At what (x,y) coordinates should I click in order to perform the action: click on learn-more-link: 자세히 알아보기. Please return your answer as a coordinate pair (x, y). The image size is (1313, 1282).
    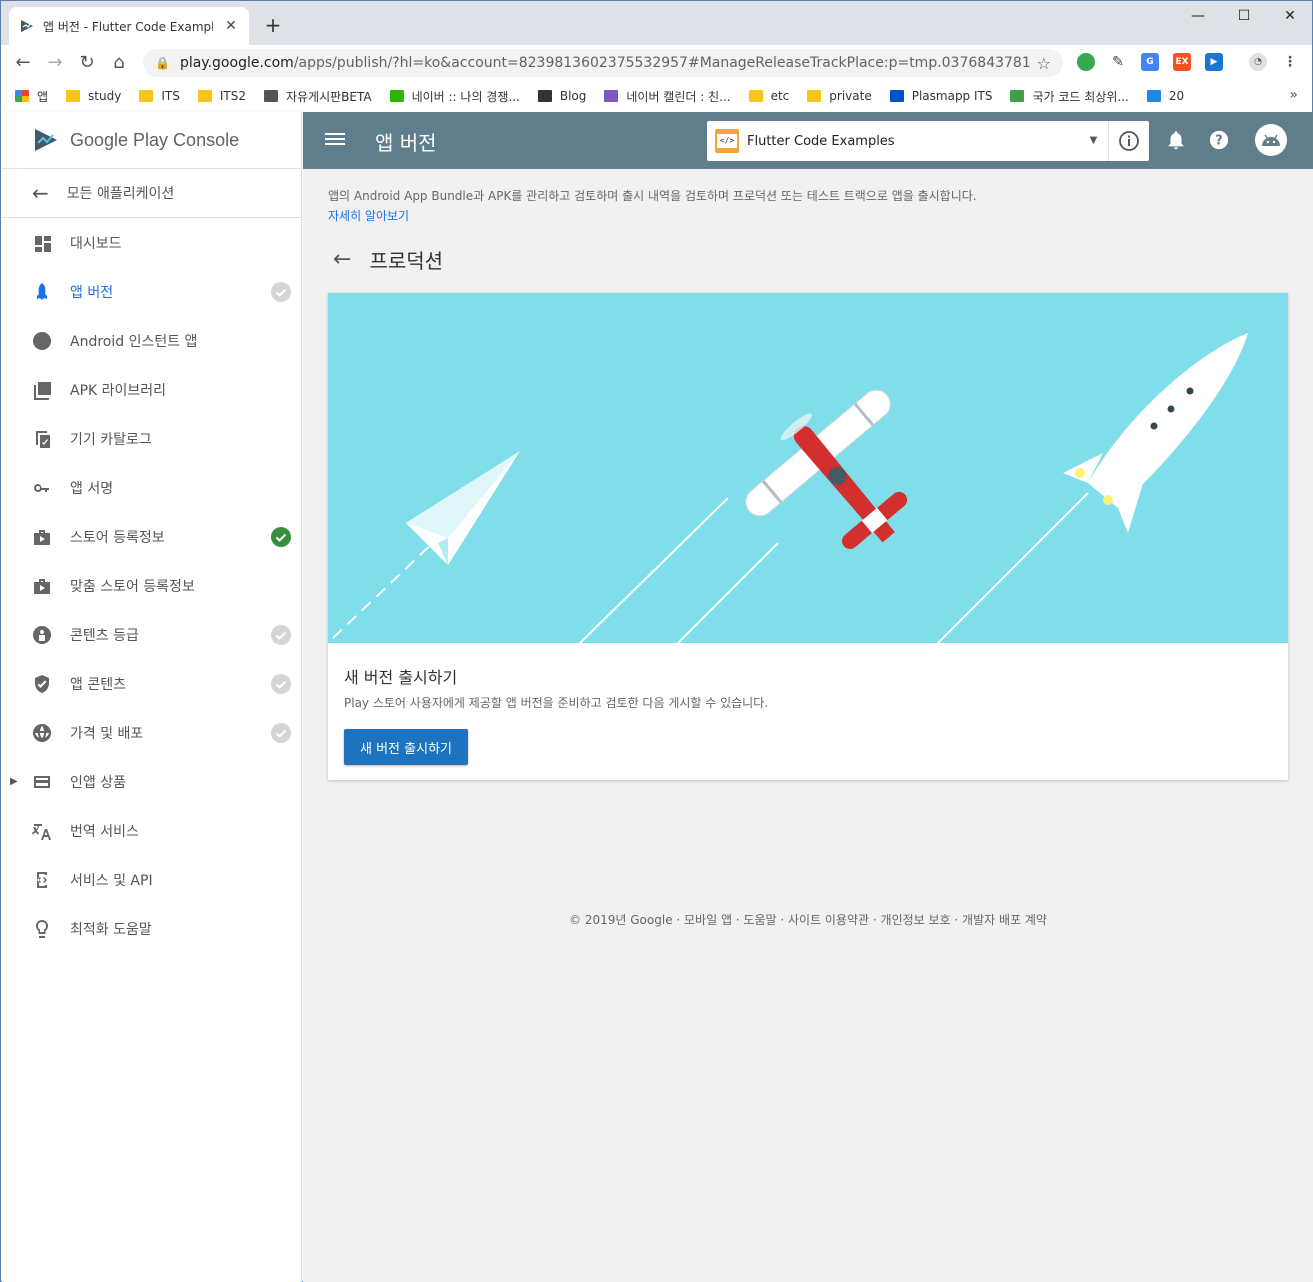
    Looking at the image, I should click on (652, 216).